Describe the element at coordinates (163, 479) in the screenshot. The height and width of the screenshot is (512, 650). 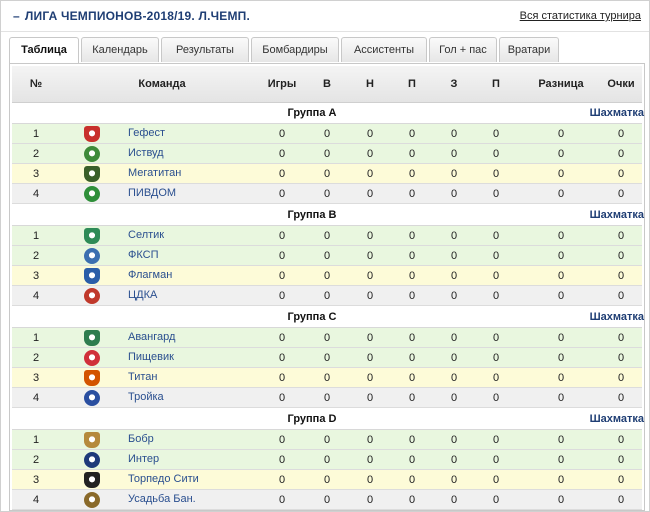
I see `team-name-link: Торпедо Сити` at that location.